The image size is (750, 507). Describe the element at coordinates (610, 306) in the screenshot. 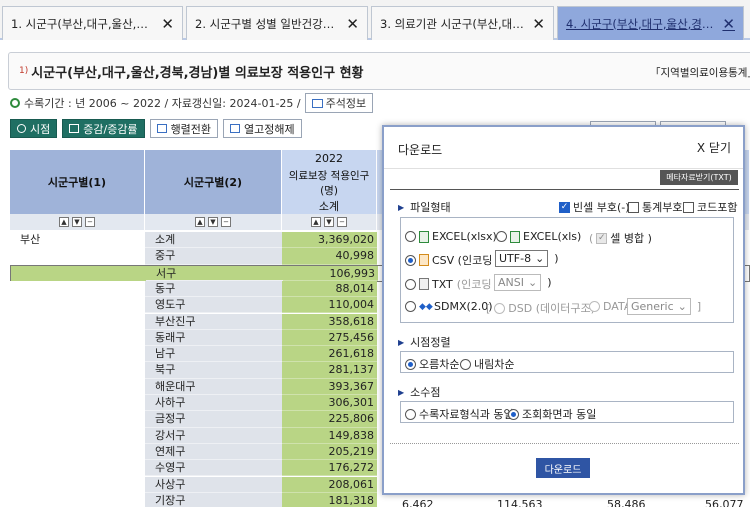

I see `data-radio: DATA` at that location.